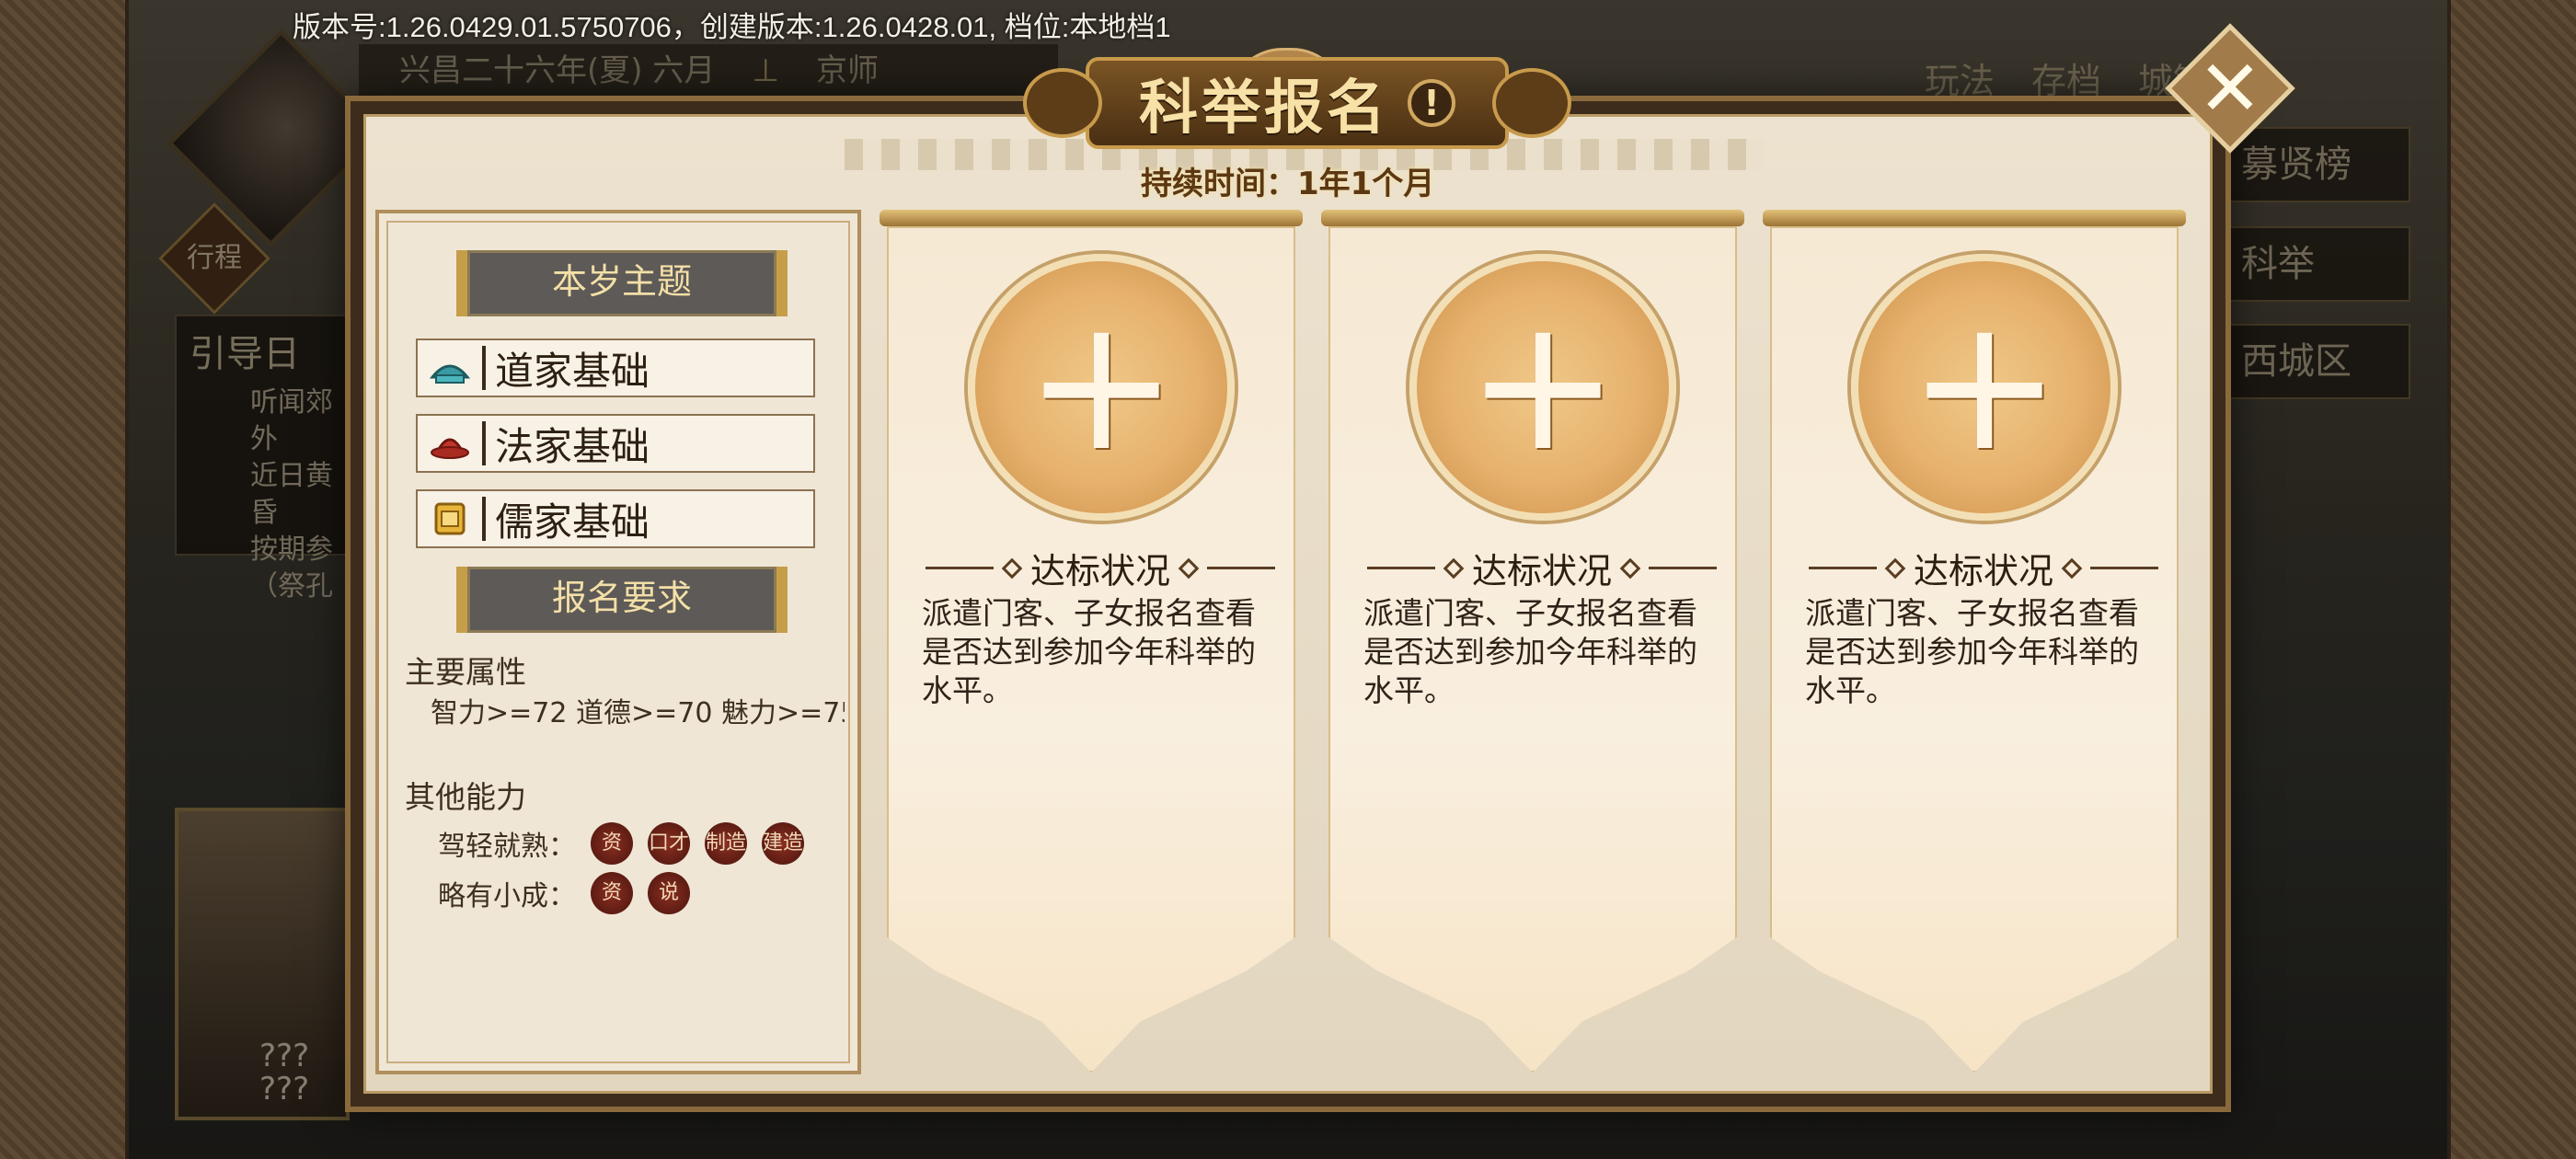 This screenshot has height=1159, width=2576. I want to click on ability-row-proficient: 驾轻就熟： 资 口才 制造 建造, so click(621, 843).